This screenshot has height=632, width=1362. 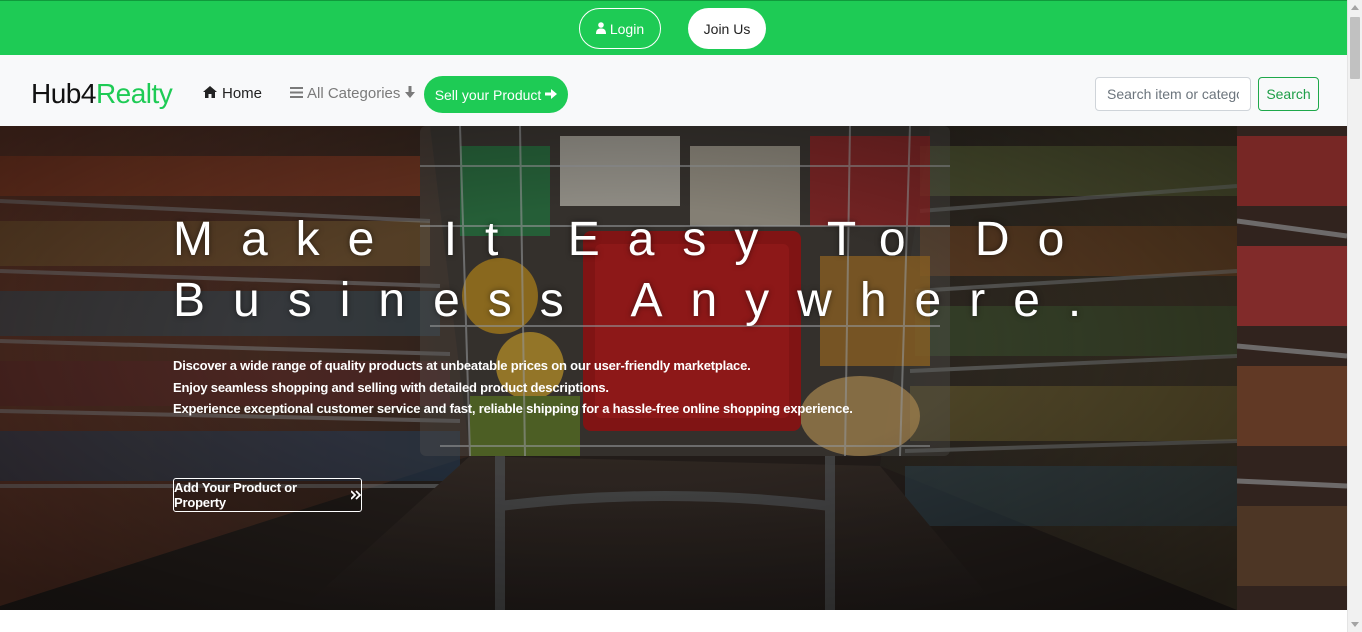 What do you see at coordinates (410, 93) in the screenshot?
I see `arrow-down-icon` at bounding box center [410, 93].